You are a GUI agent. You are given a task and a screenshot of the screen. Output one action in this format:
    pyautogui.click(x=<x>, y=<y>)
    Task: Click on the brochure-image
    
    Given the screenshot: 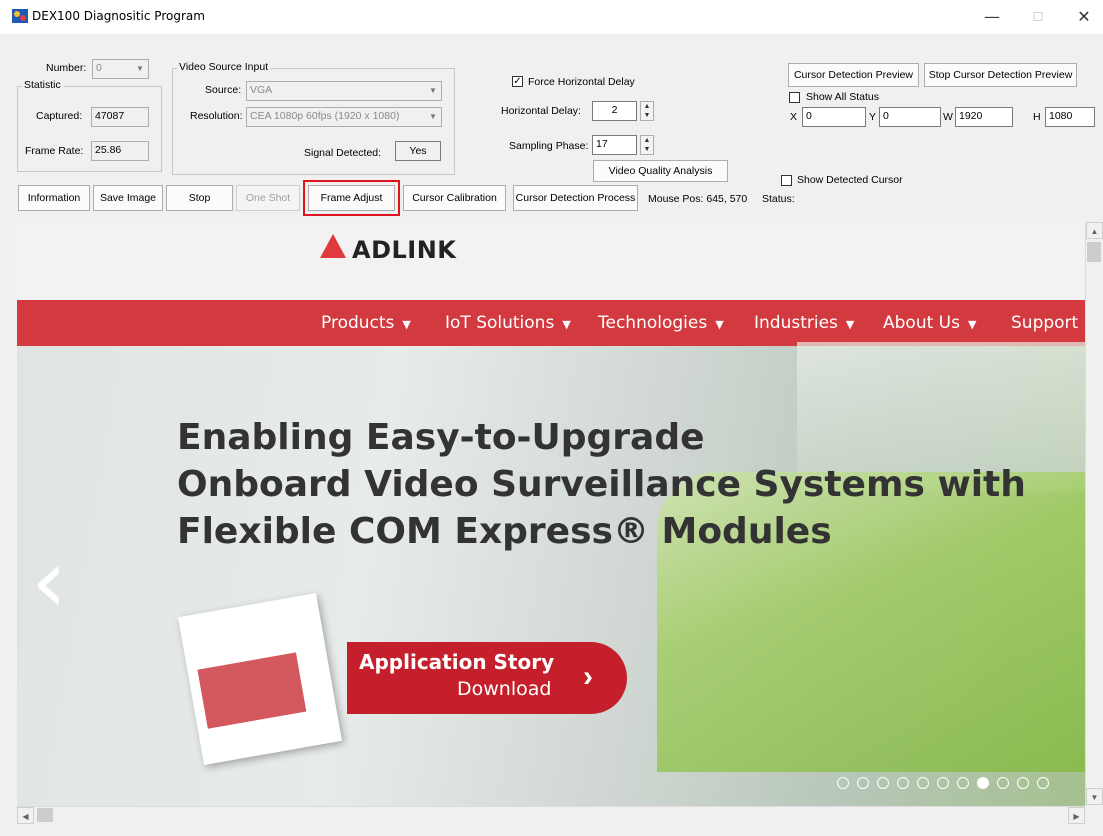 What is the action you would take?
    pyautogui.click(x=260, y=679)
    